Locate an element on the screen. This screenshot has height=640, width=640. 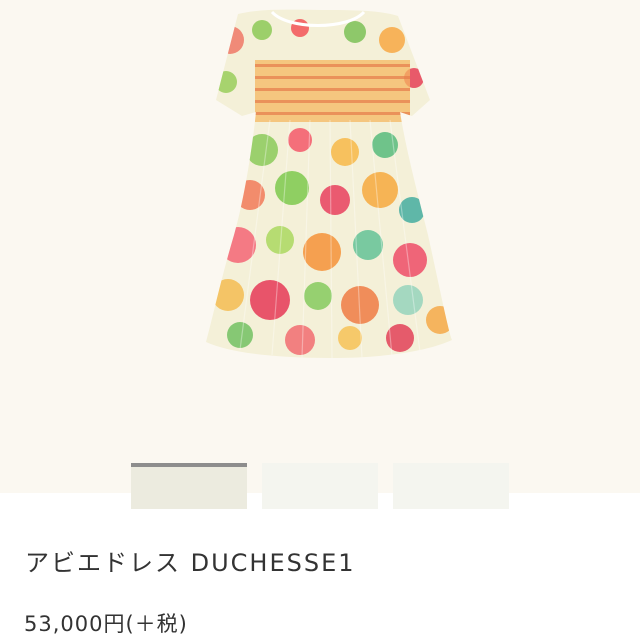
thumbnail-strip is located at coordinates (320, 487).